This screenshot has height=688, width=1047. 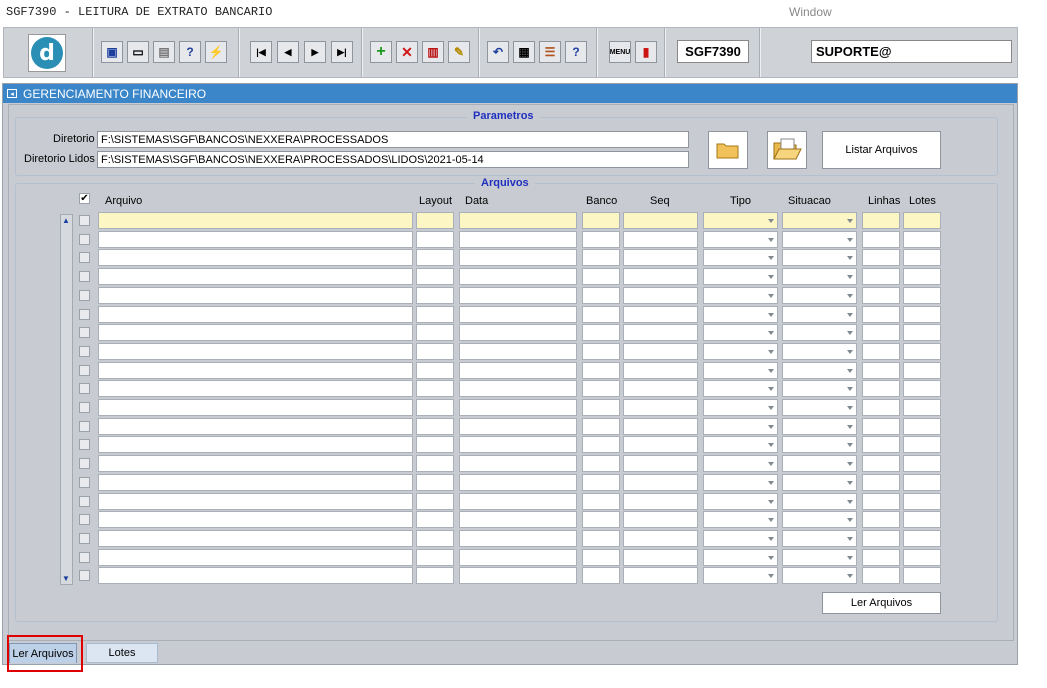 I want to click on list-values-icon: ☰, so click(x=550, y=52).